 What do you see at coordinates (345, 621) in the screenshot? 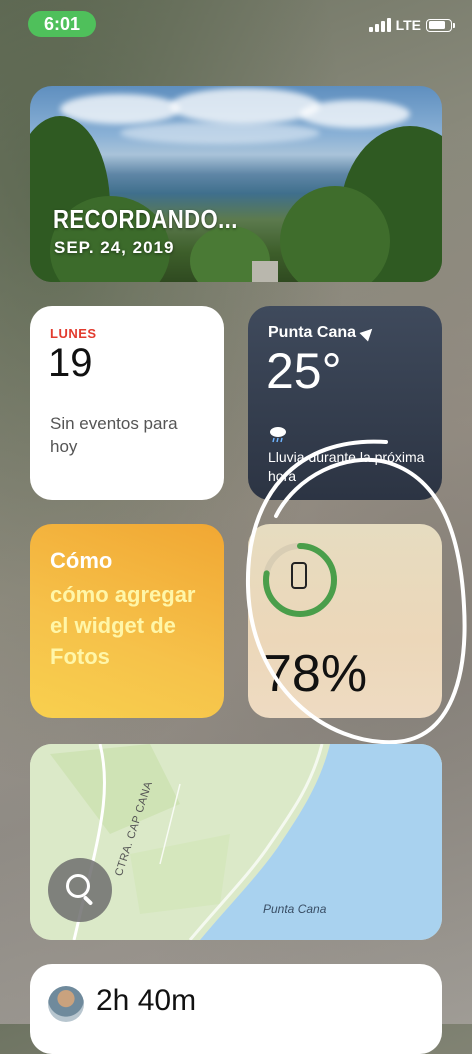
I see `battery-widget: 78%` at bounding box center [345, 621].